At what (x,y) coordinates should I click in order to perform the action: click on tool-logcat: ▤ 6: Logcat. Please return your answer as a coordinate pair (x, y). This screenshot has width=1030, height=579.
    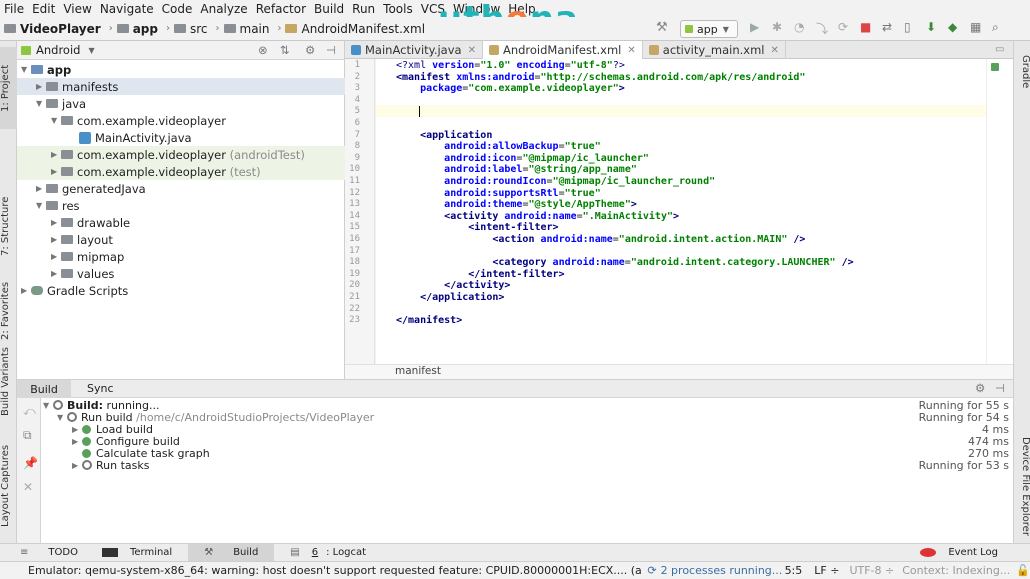
    Looking at the image, I should click on (328, 552).